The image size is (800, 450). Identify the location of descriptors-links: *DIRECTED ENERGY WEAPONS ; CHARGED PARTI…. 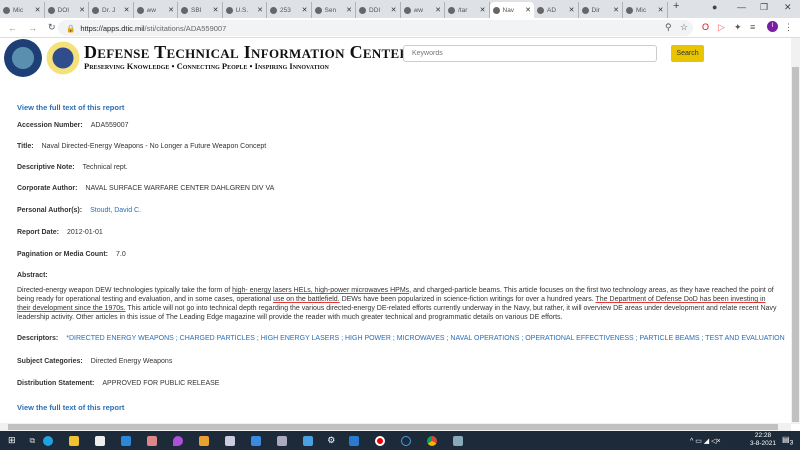
(425, 338).